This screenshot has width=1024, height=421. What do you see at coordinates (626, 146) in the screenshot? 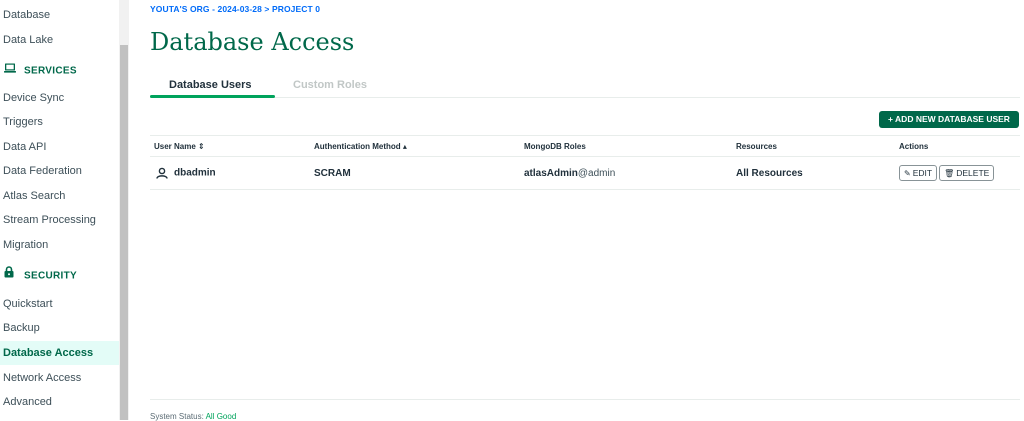
I see `column-header-mongodb-roles: MongoDB Roles` at bounding box center [626, 146].